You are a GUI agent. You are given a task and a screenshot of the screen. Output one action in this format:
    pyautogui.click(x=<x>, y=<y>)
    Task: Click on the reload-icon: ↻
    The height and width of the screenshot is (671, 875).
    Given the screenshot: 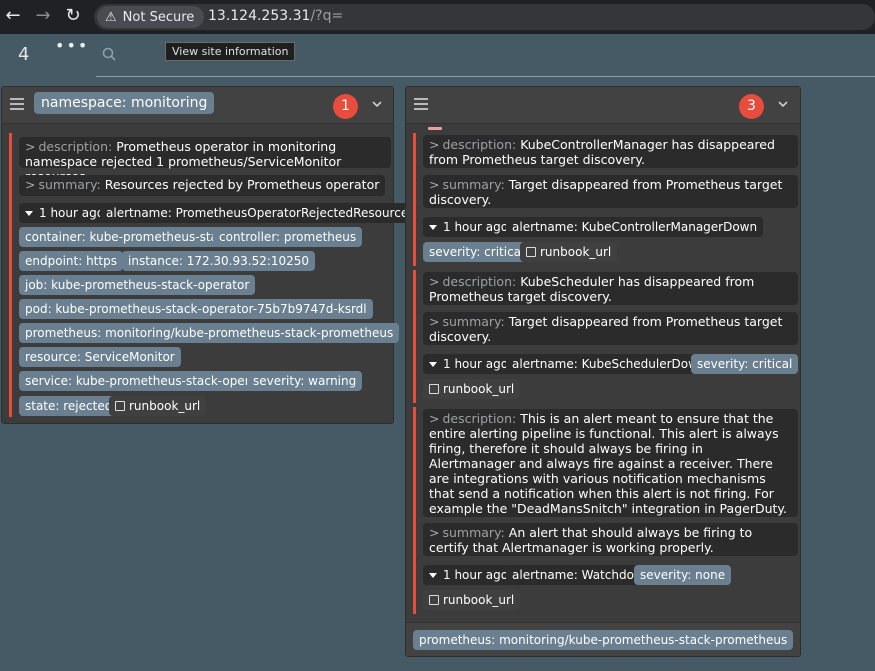 What is the action you would take?
    pyautogui.click(x=73, y=16)
    